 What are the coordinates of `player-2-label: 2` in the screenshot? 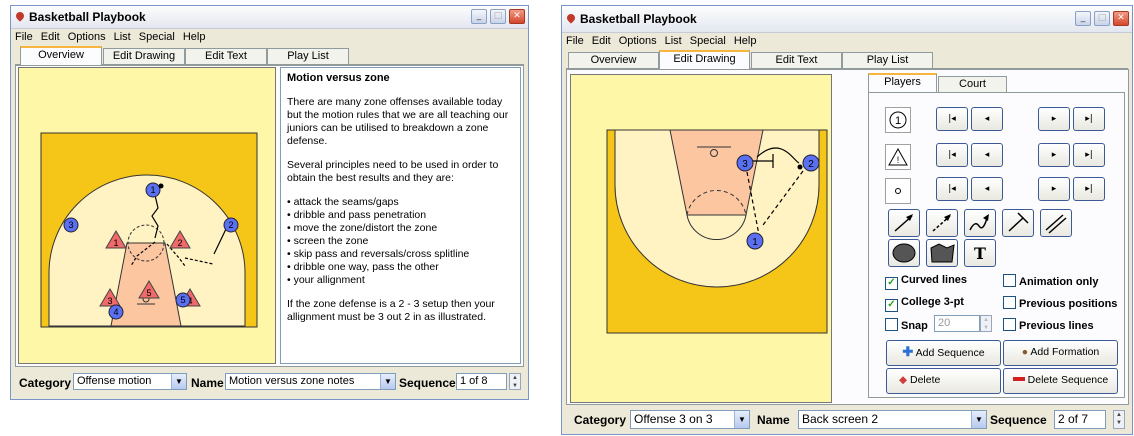 It's located at (230, 225).